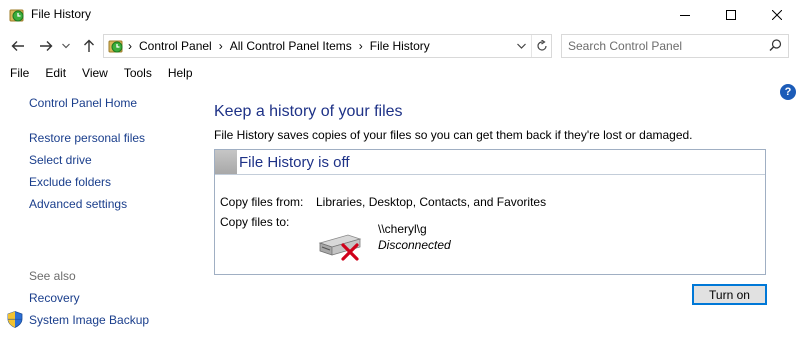 This screenshot has height=348, width=800. I want to click on window-title: File History, so click(61, 14).